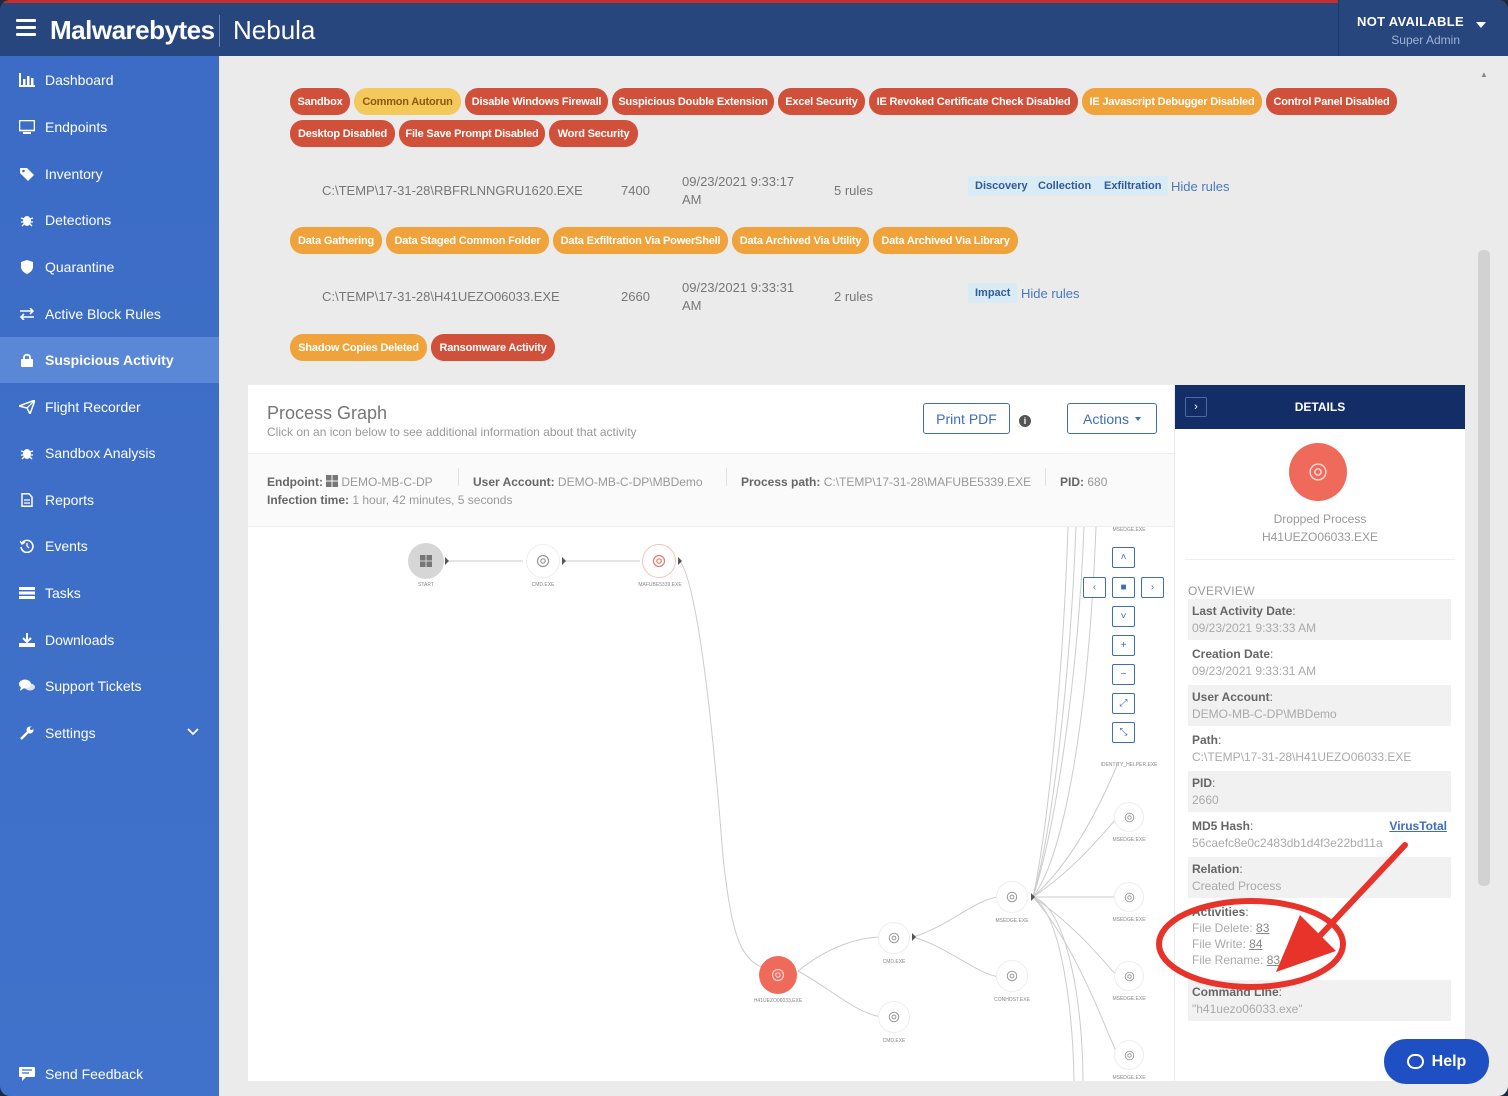 The height and width of the screenshot is (1096, 1508). I want to click on windows-icon, so click(332, 481).